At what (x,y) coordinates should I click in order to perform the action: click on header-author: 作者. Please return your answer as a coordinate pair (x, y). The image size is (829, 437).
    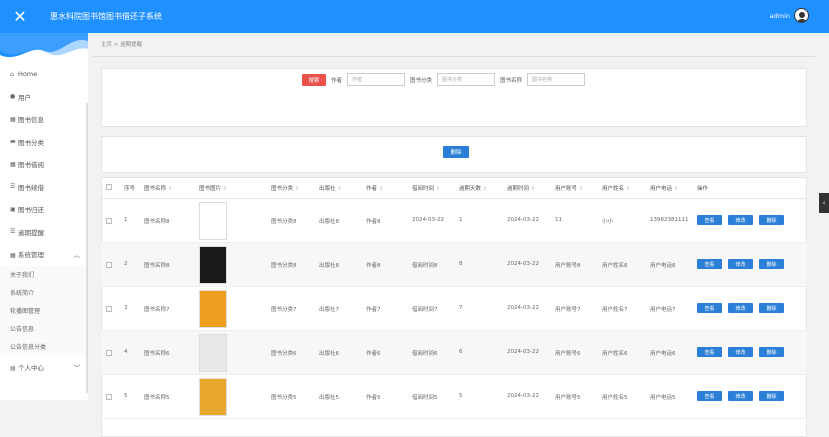
    Looking at the image, I should click on (371, 189).